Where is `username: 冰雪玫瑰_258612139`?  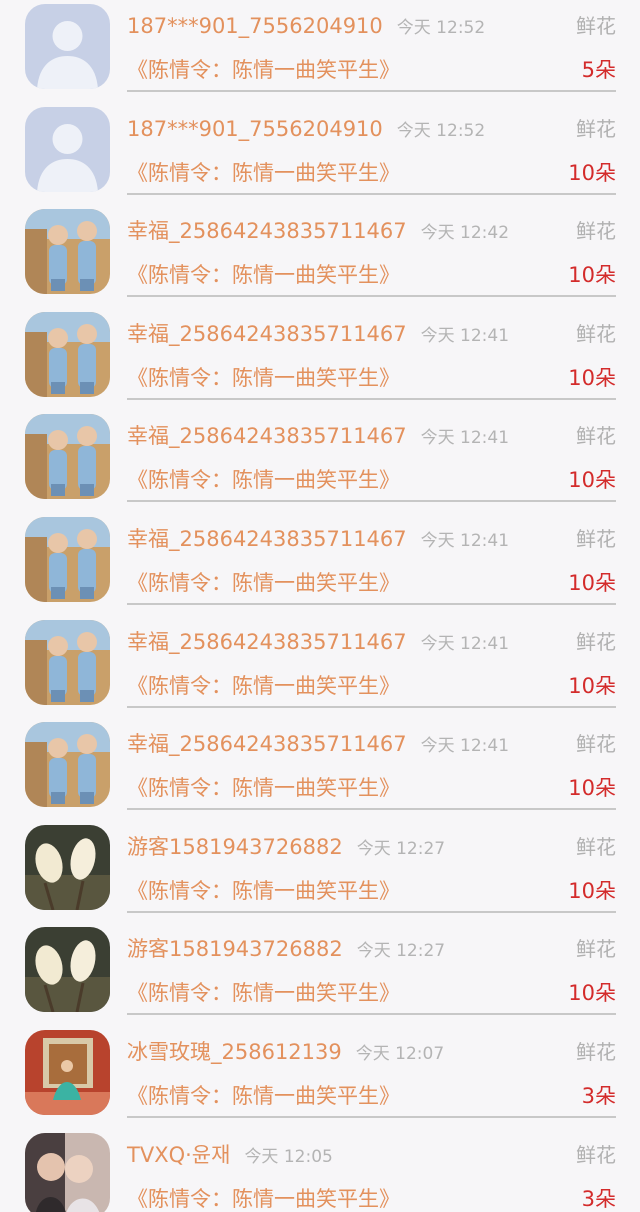 username: 冰雪玫瑰_258612139 is located at coordinates (234, 1052).